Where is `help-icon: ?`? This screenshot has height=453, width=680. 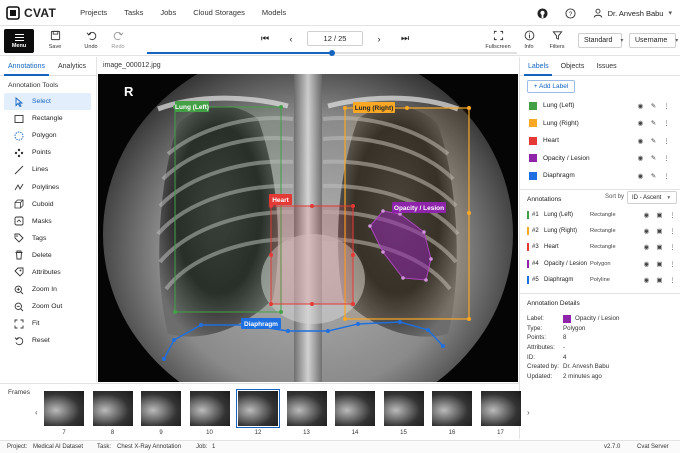
help-icon: ? is located at coordinates (571, 13).